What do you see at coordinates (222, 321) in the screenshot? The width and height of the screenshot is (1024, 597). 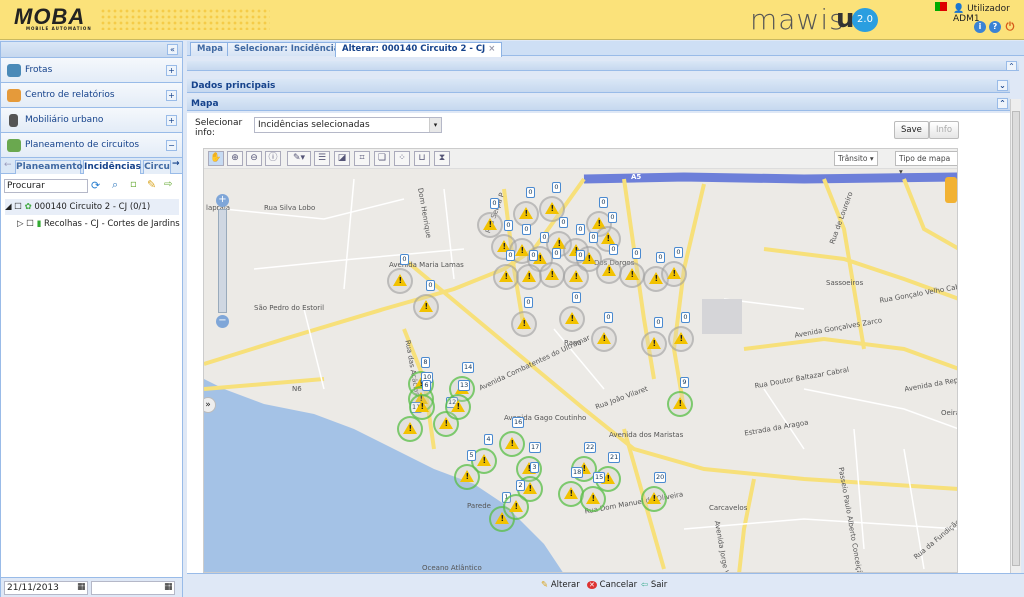 I see `zoom-out-button: −` at bounding box center [222, 321].